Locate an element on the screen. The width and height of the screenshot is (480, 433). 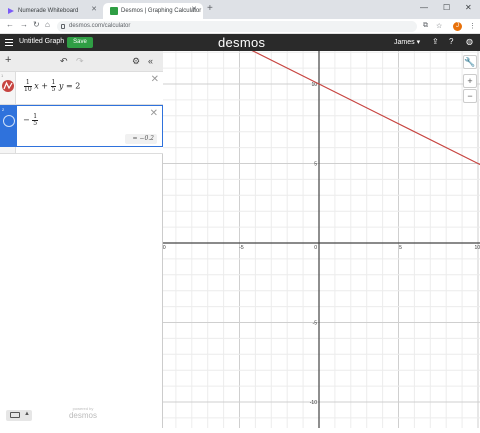
undo-icon: ↶ is located at coordinates (64, 61).